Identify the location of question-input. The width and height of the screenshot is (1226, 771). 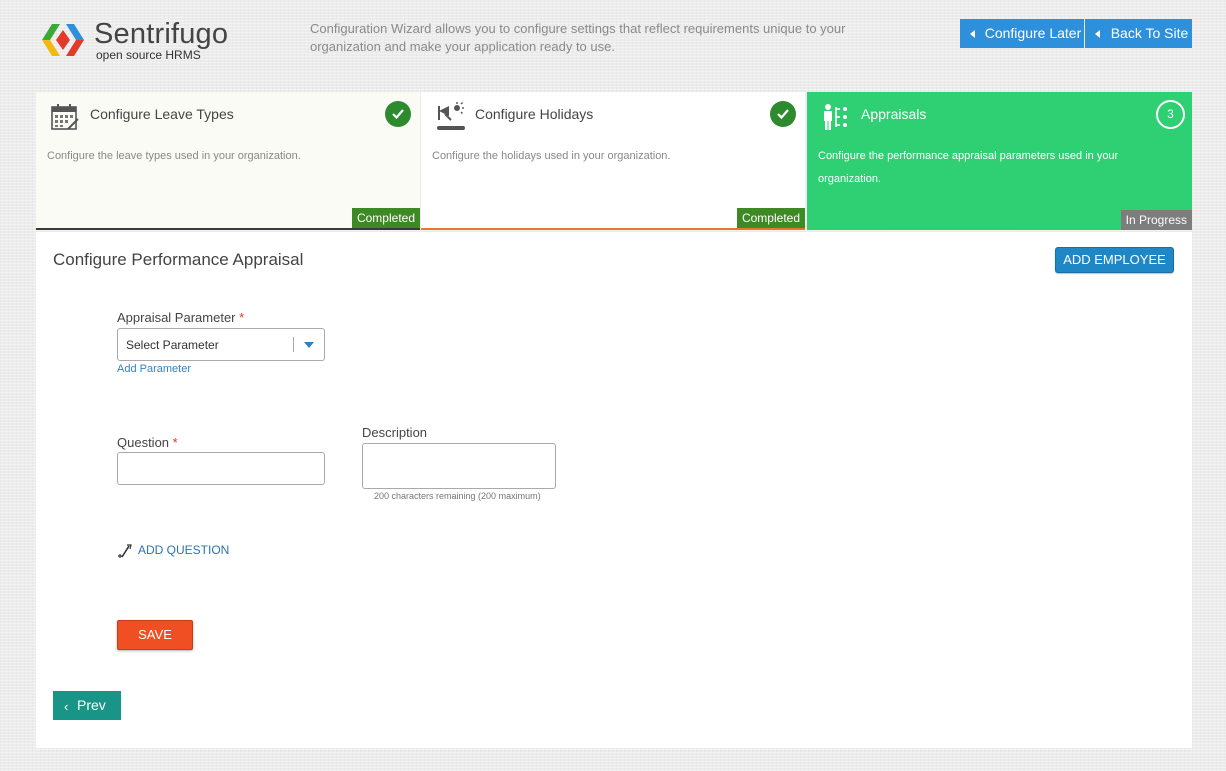
(221, 468).